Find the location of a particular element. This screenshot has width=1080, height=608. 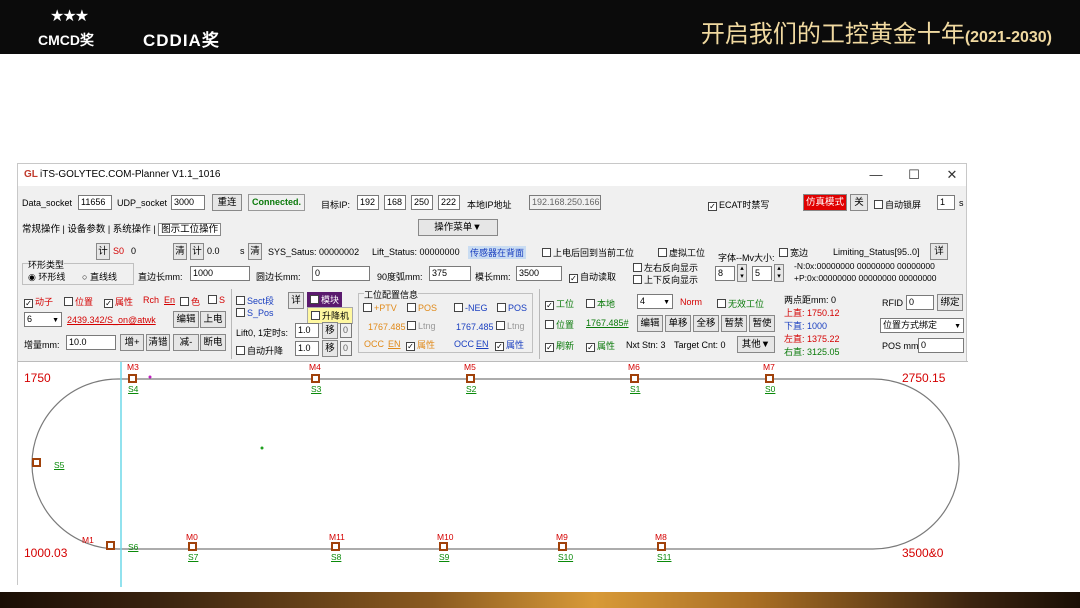

clear-error-button: 清错 is located at coordinates (158, 342).